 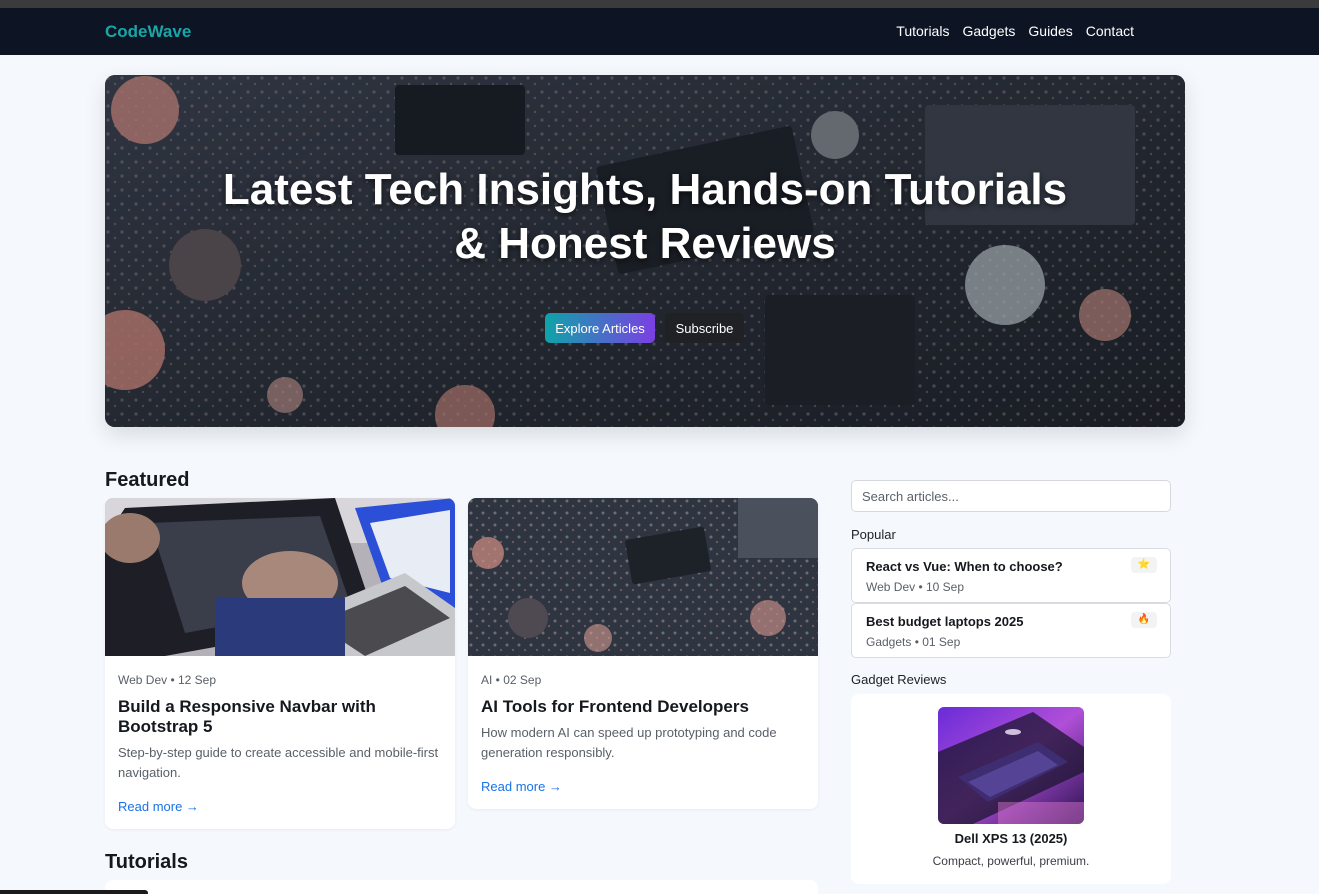 What do you see at coordinates (1144, 565) in the screenshot?
I see `star-icon: ⭐` at bounding box center [1144, 565].